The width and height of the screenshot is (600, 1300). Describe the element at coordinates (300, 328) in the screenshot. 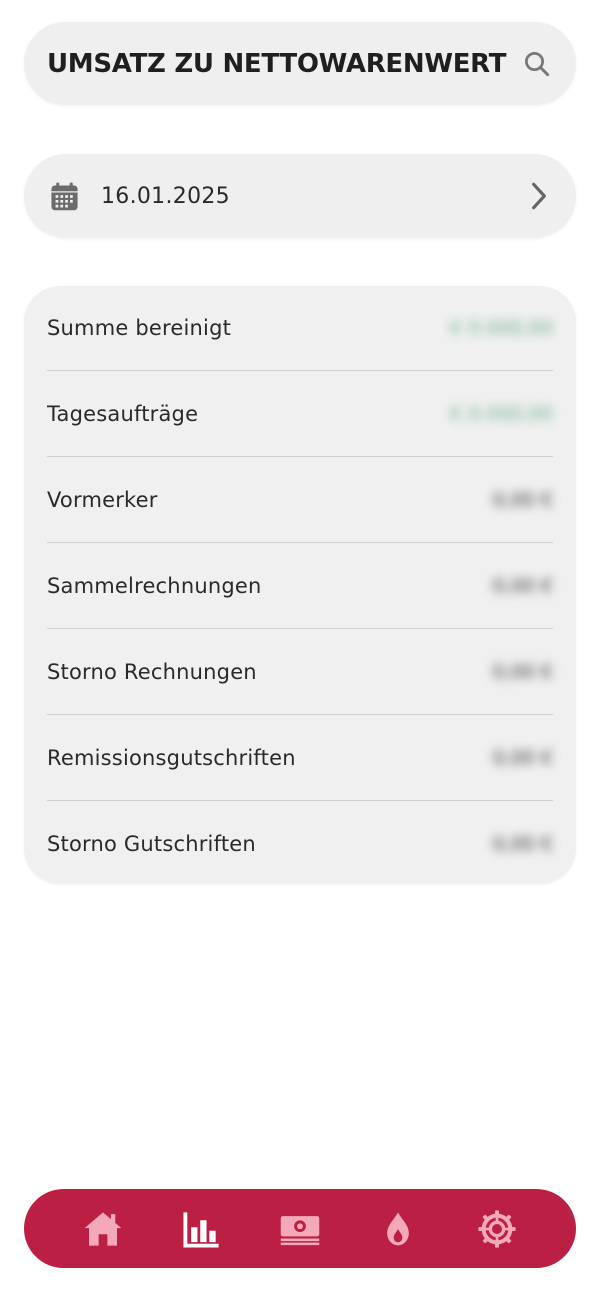

I see `summary-row-summe-bereinigt: Summe bereinigt € 0.000,00` at that location.